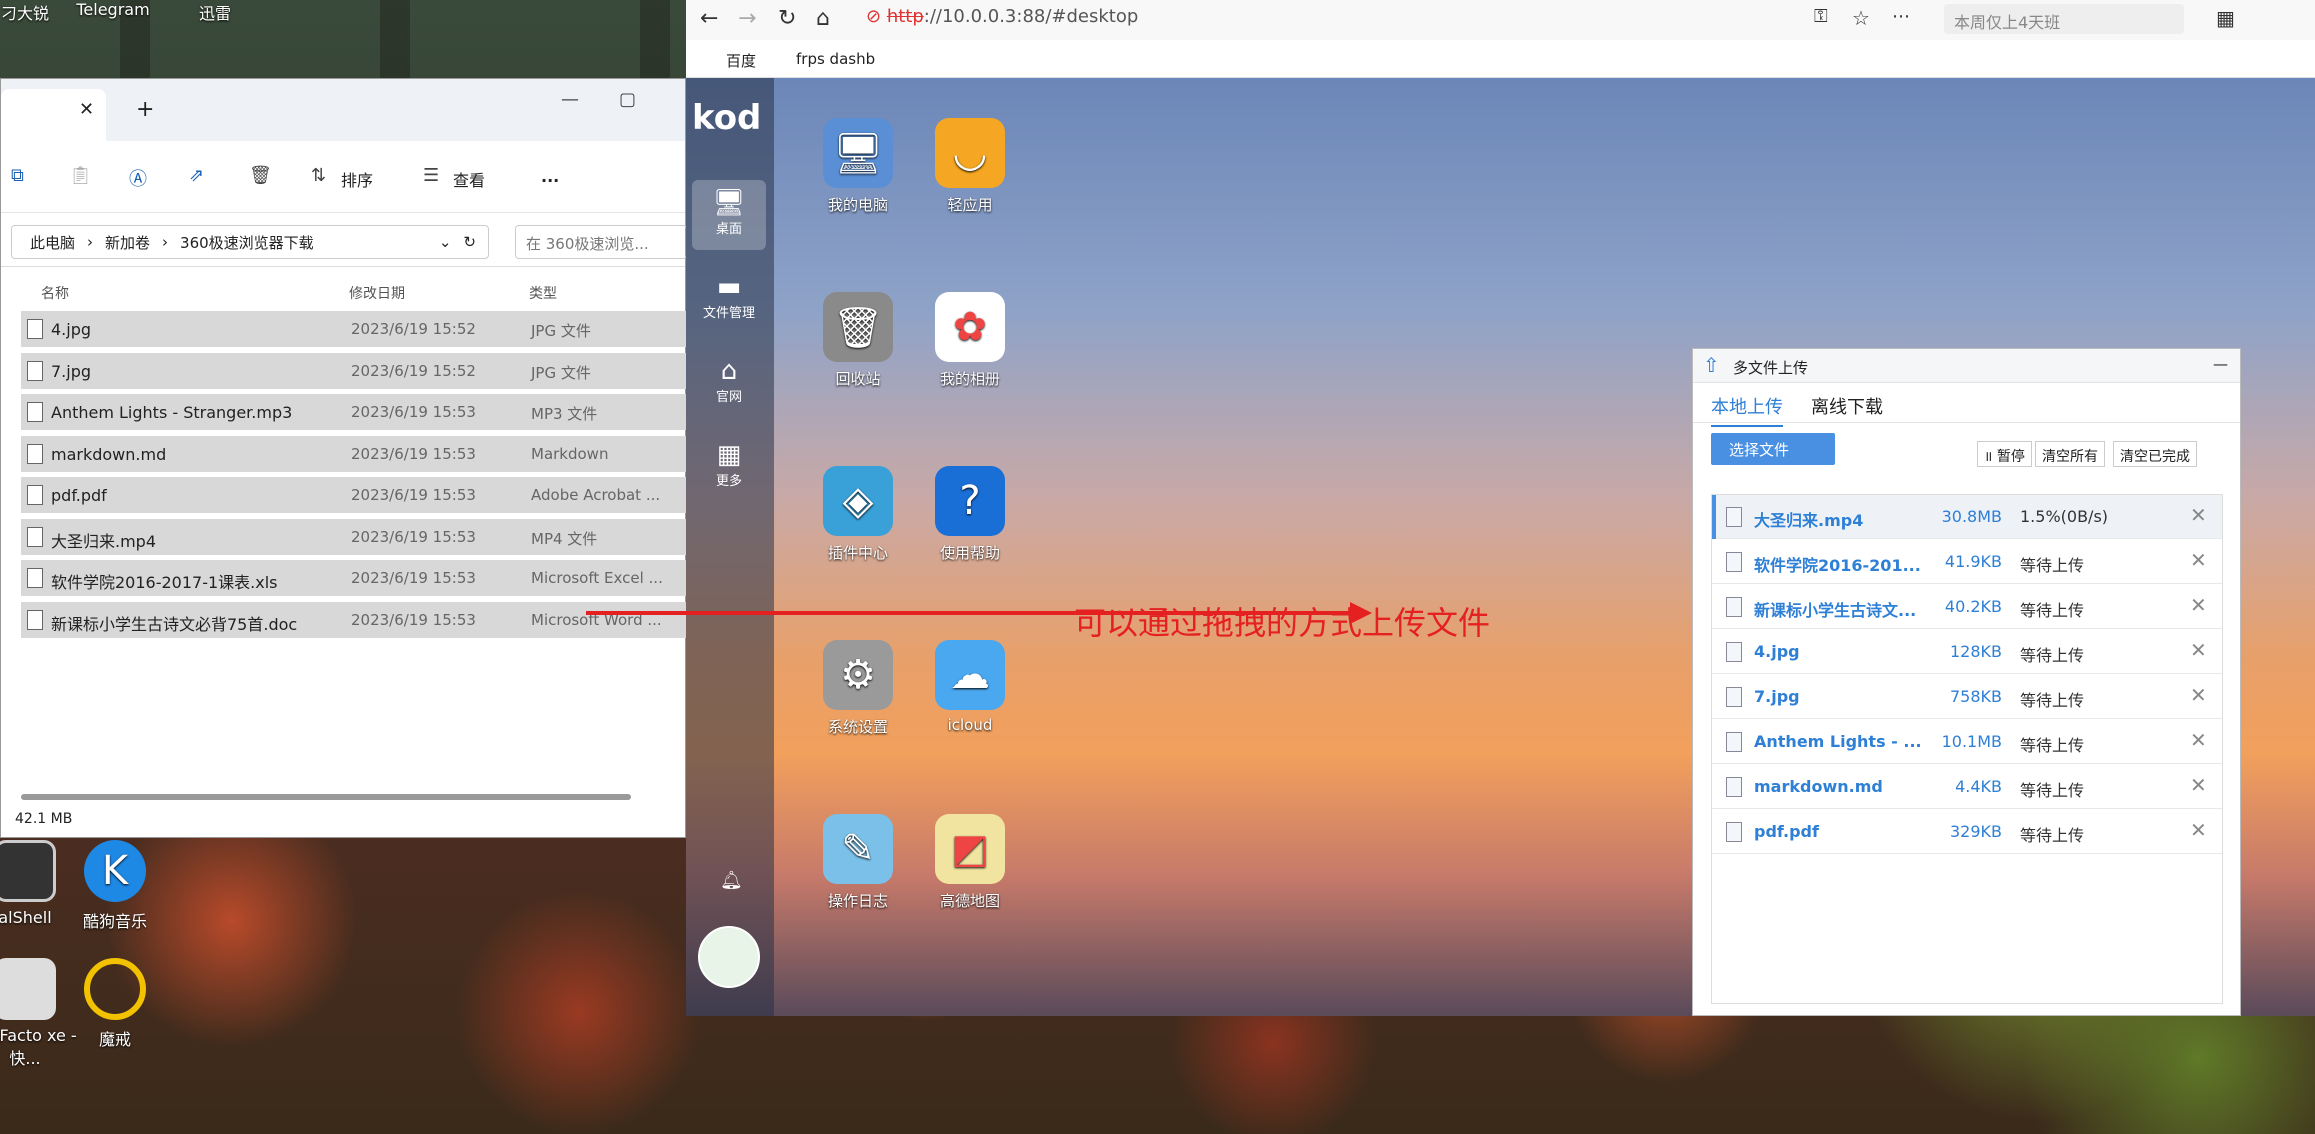  I want to click on star-icon: ☆, so click(1861, 18).